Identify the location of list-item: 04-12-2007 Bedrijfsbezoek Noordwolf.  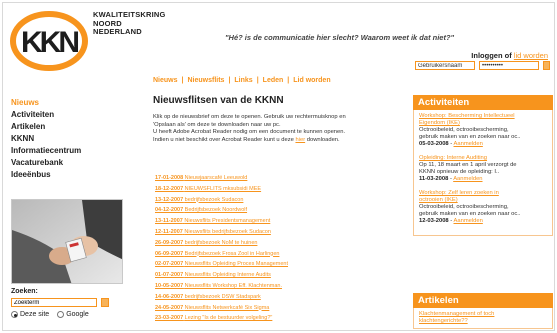
(276, 210).